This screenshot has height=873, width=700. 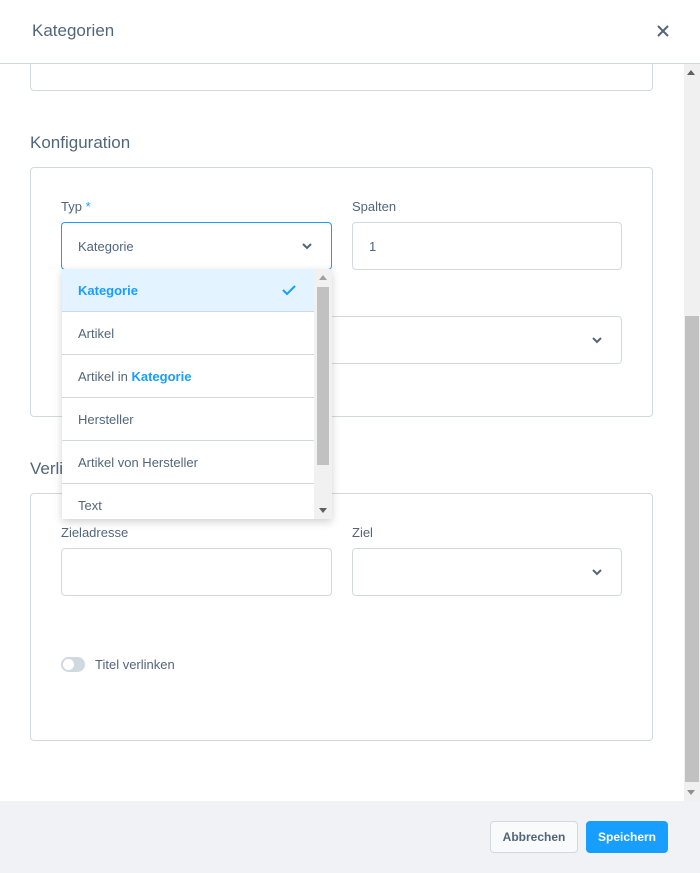 I want to click on cancel-button: Abbrechen, so click(x=534, y=837).